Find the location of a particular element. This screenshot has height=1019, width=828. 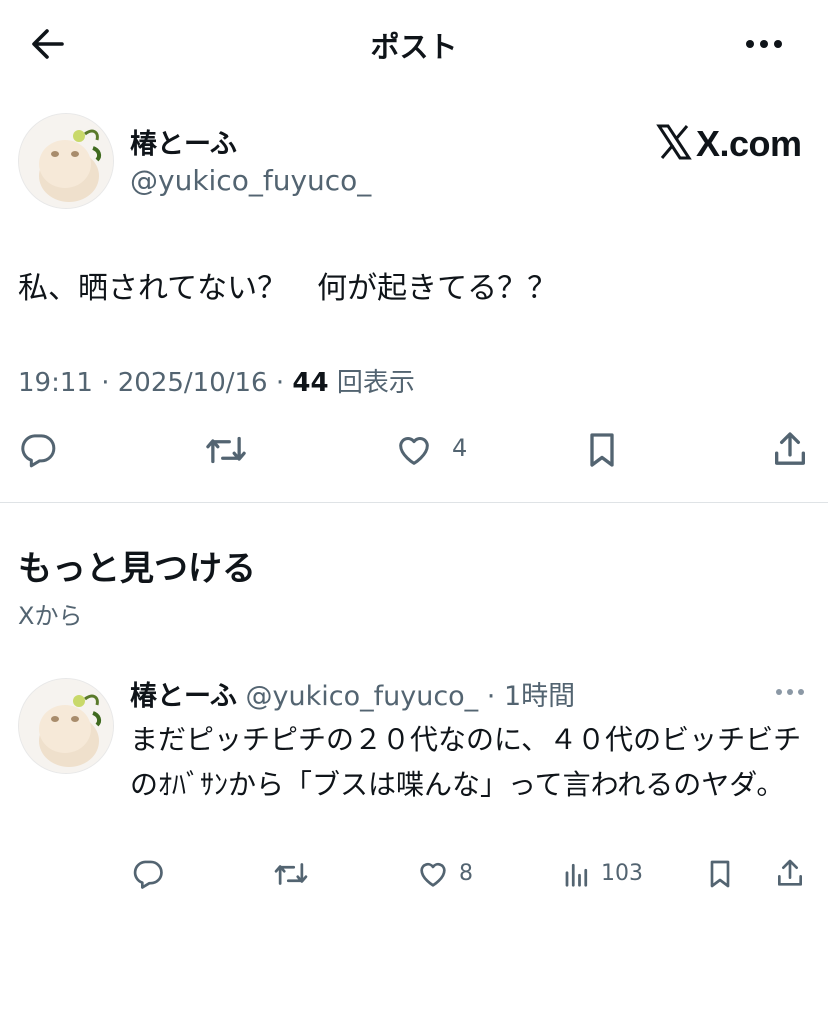

section-title: もっと見つける is located at coordinates (137, 569).